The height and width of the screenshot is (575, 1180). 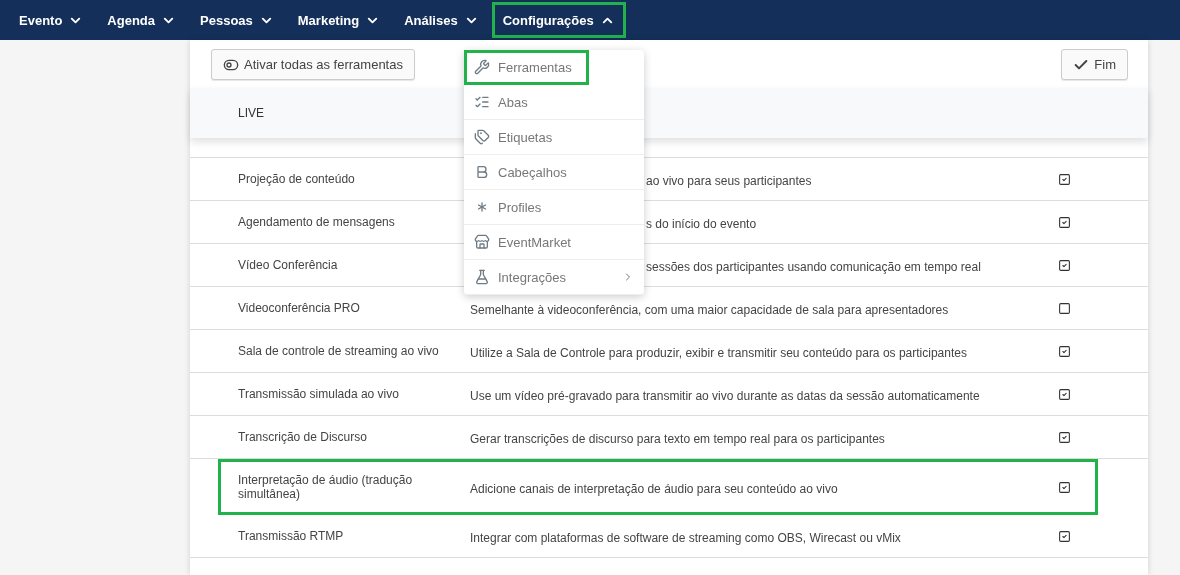 I want to click on tool-description: sessões dos participantes usando comunicação em tempo real, so click(x=813, y=266).